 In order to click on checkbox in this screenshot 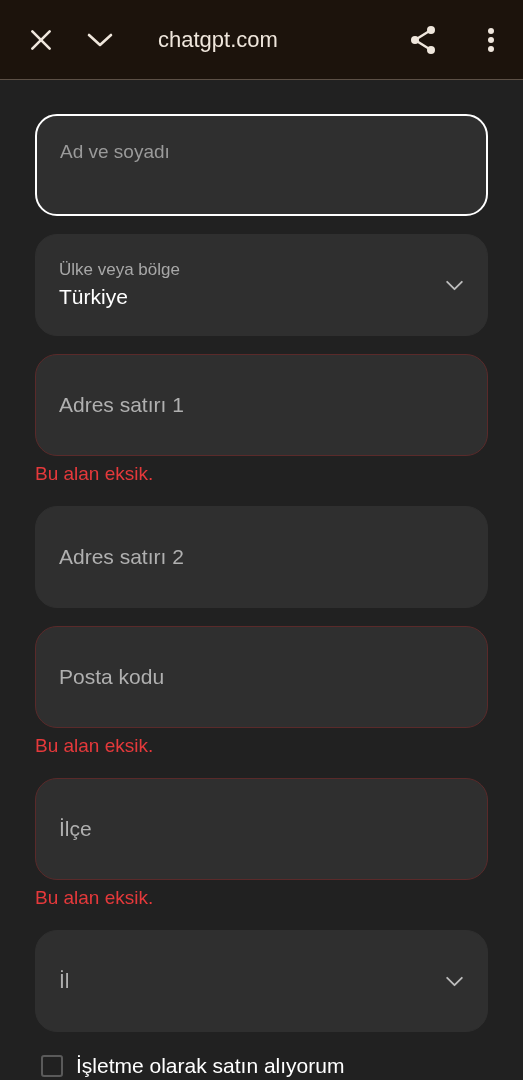, I will do `click(52, 1066)`.